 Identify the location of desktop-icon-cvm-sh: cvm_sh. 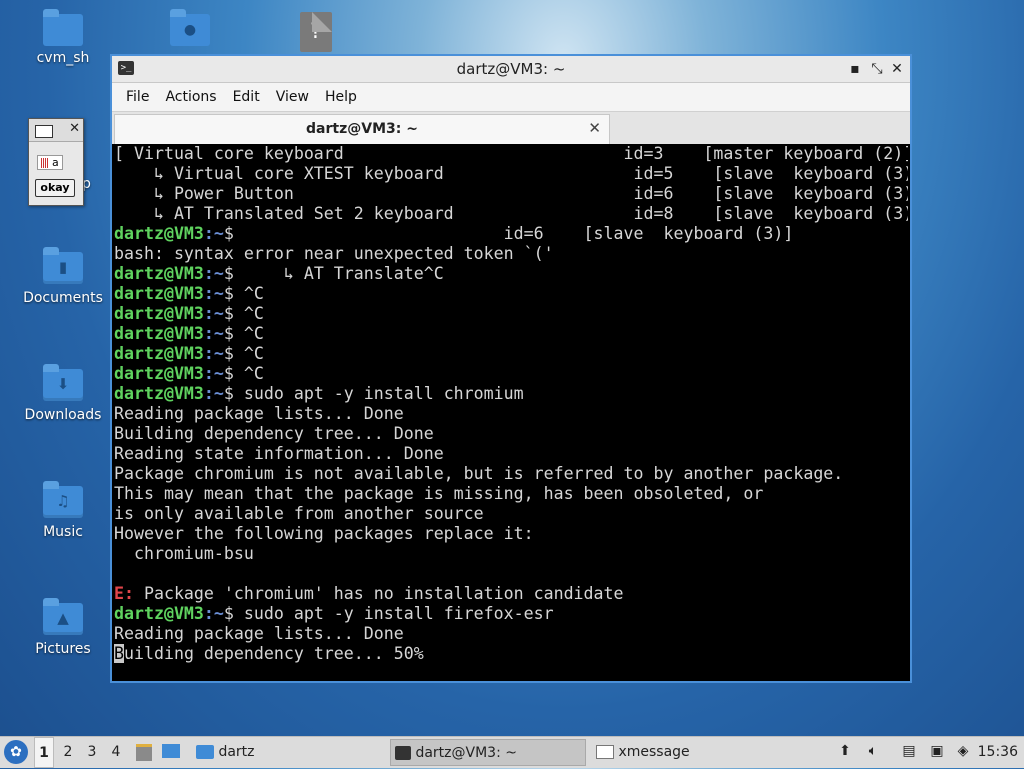
(63, 58).